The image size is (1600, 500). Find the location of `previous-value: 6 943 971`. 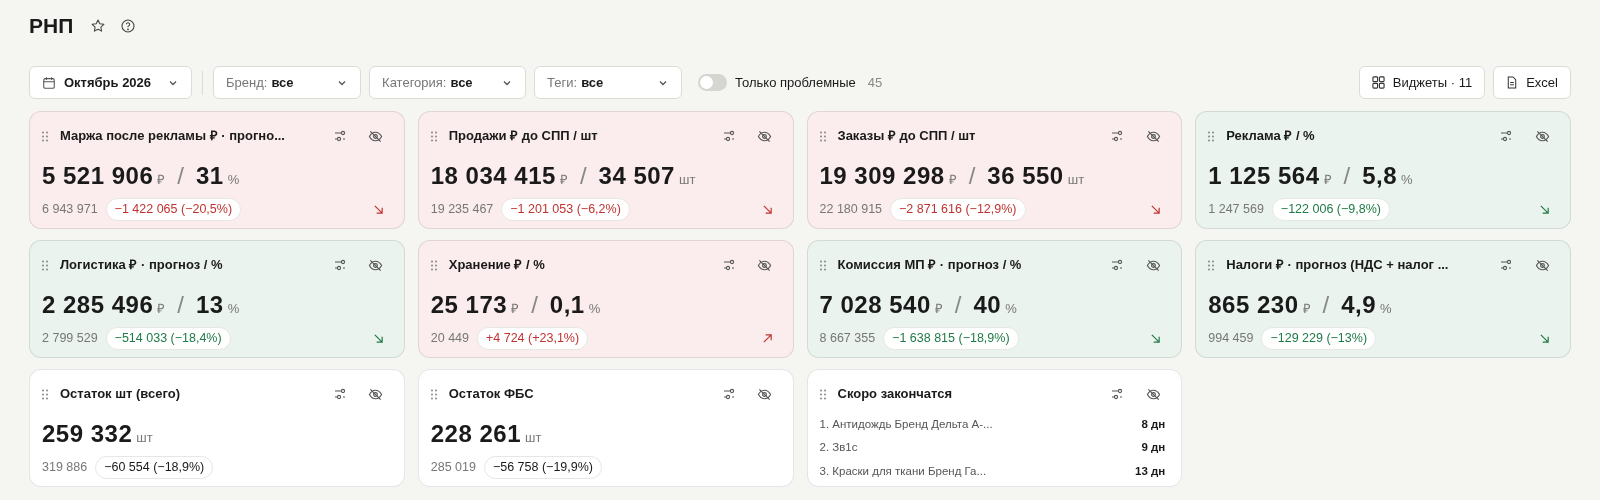

previous-value: 6 943 971 is located at coordinates (70, 209).